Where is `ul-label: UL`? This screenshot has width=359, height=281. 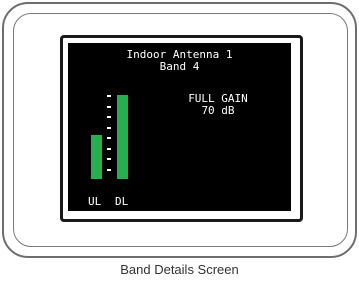
ul-label: UL is located at coordinates (95, 201).